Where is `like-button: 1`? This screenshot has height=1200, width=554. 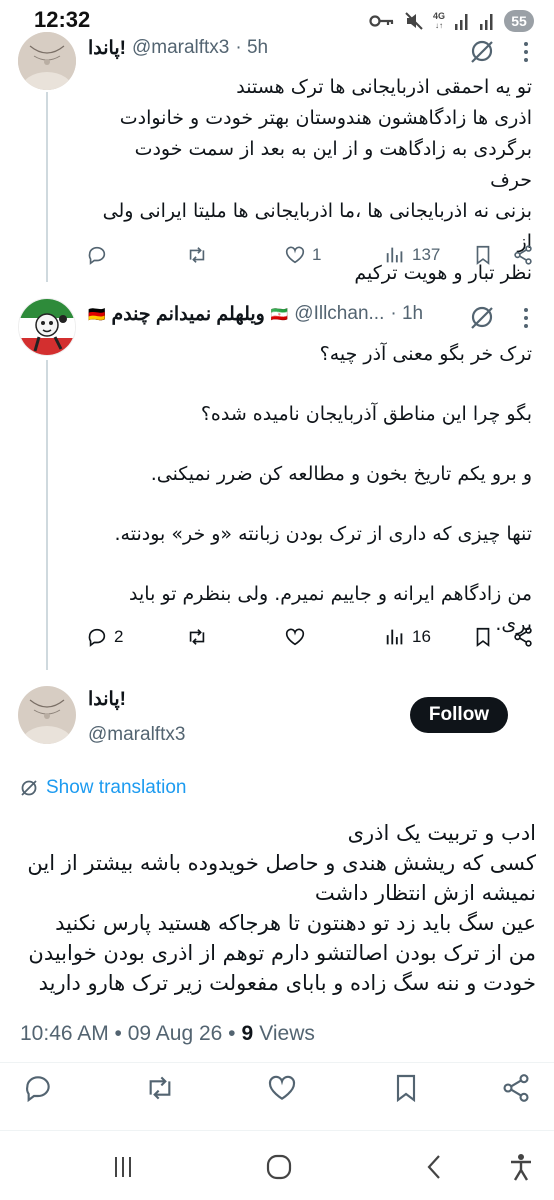 like-button: 1 is located at coordinates (302, 255).